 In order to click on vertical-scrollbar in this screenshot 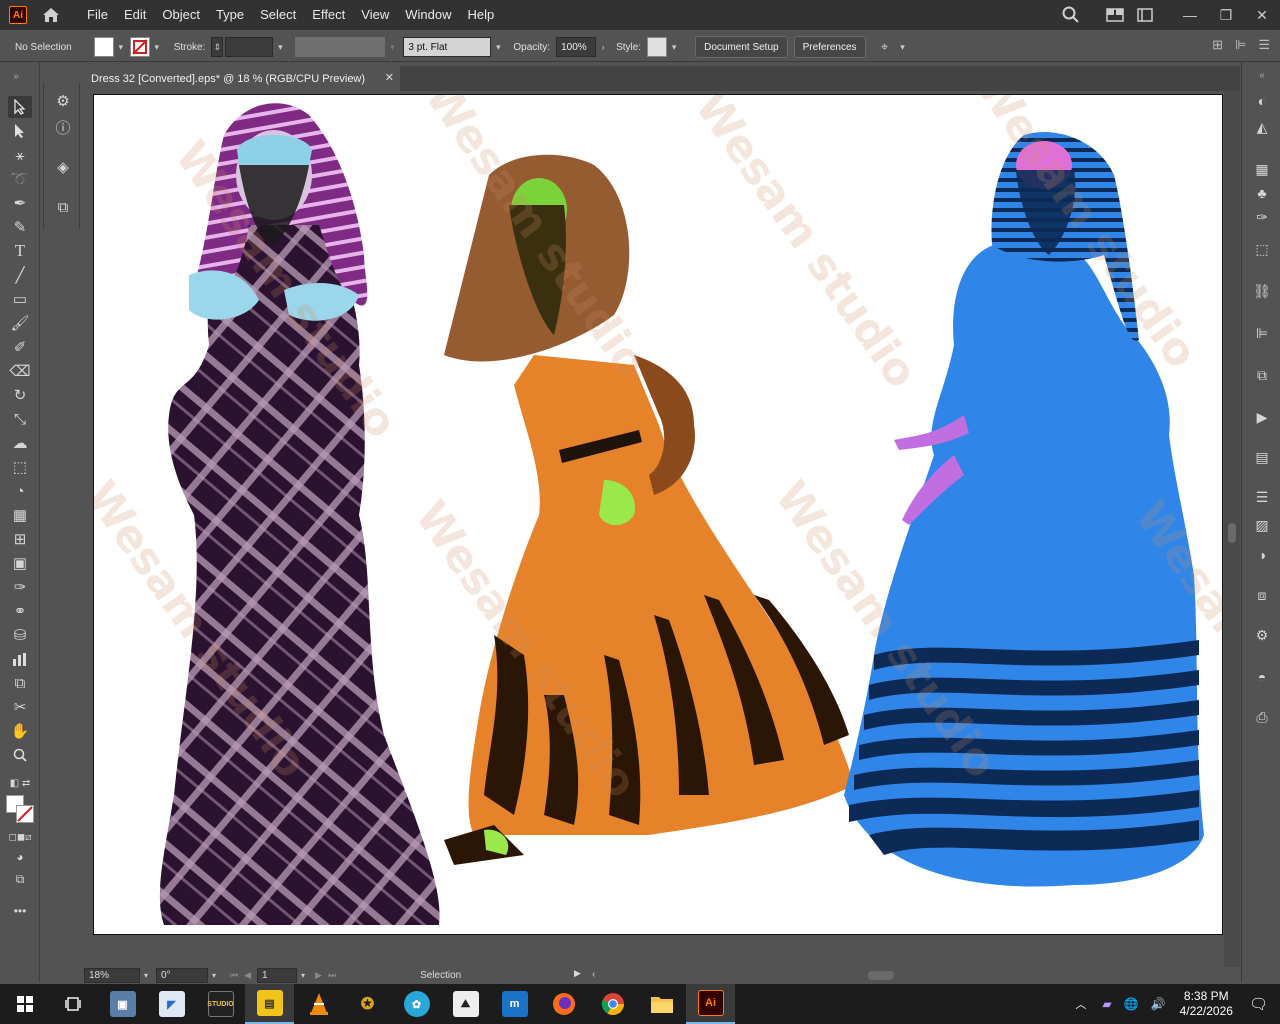, I will do `click(1232, 529)`.